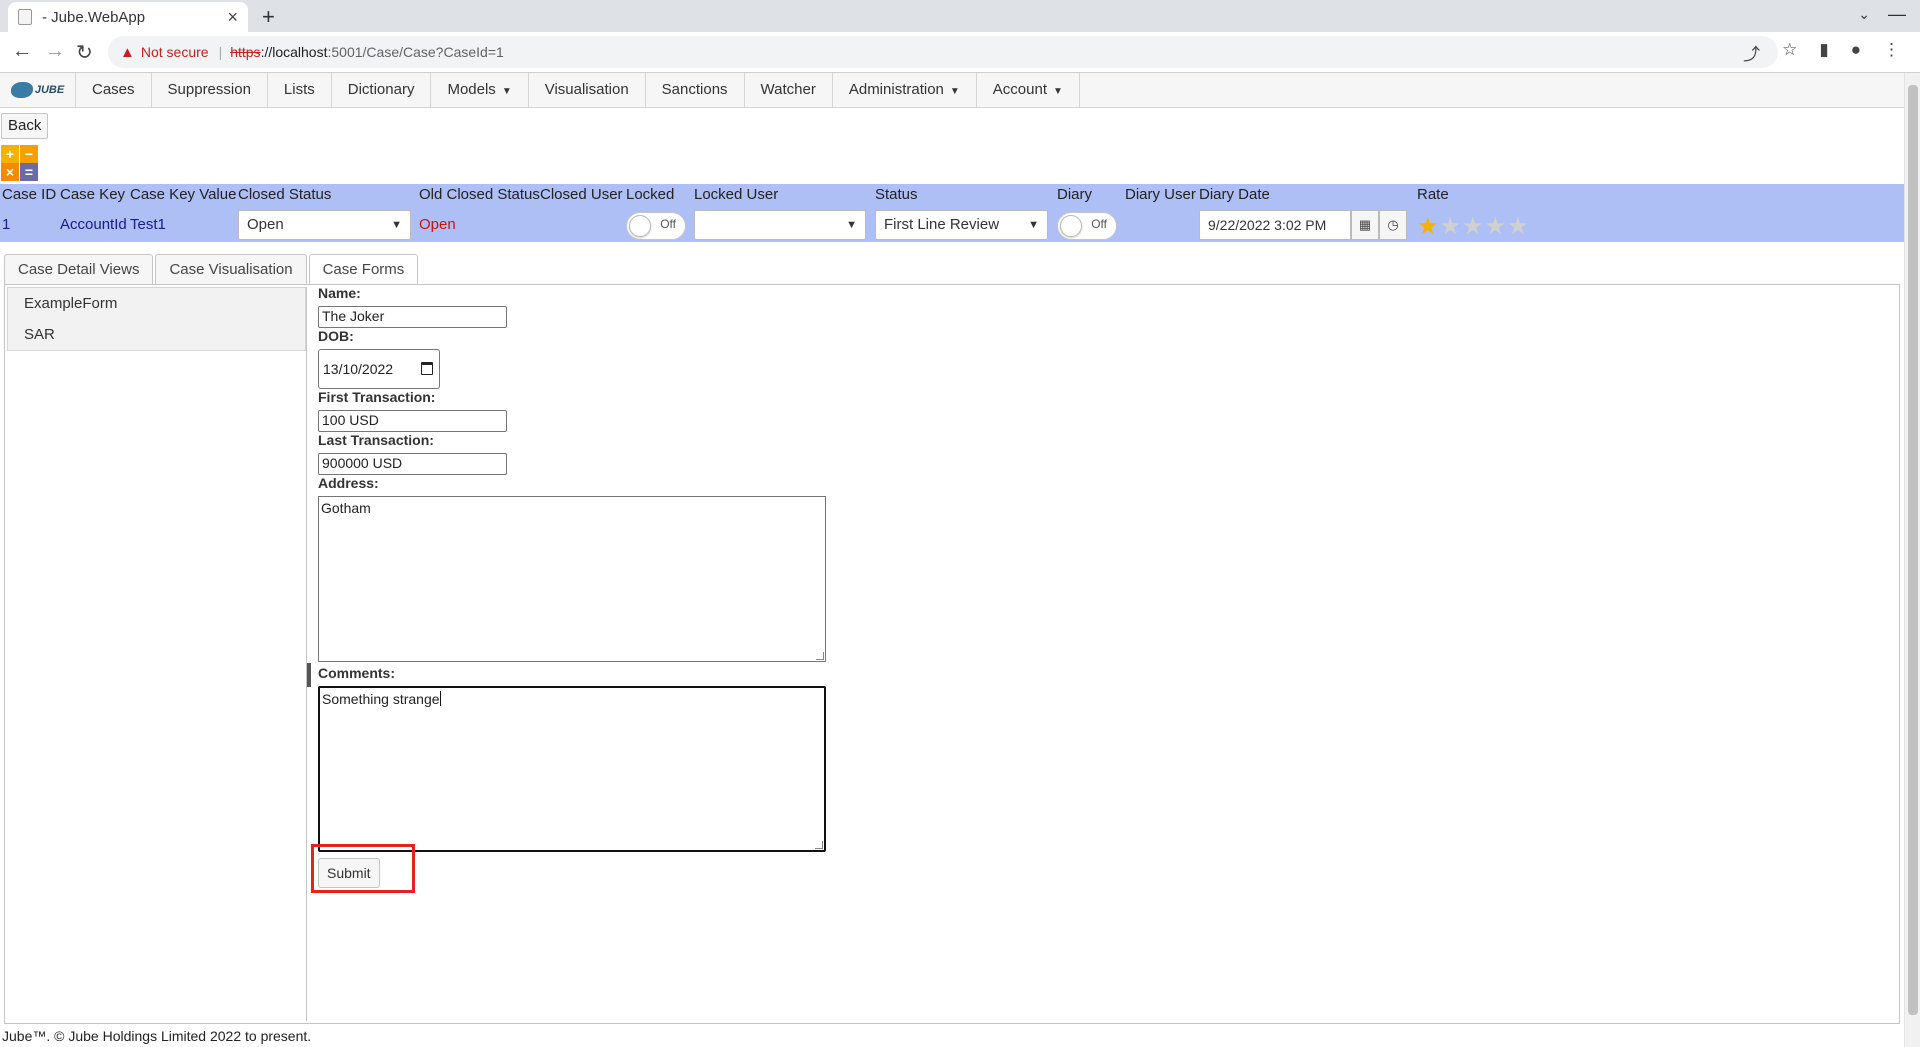  What do you see at coordinates (1856, 52) in the screenshot?
I see `profile-icon: ●` at bounding box center [1856, 52].